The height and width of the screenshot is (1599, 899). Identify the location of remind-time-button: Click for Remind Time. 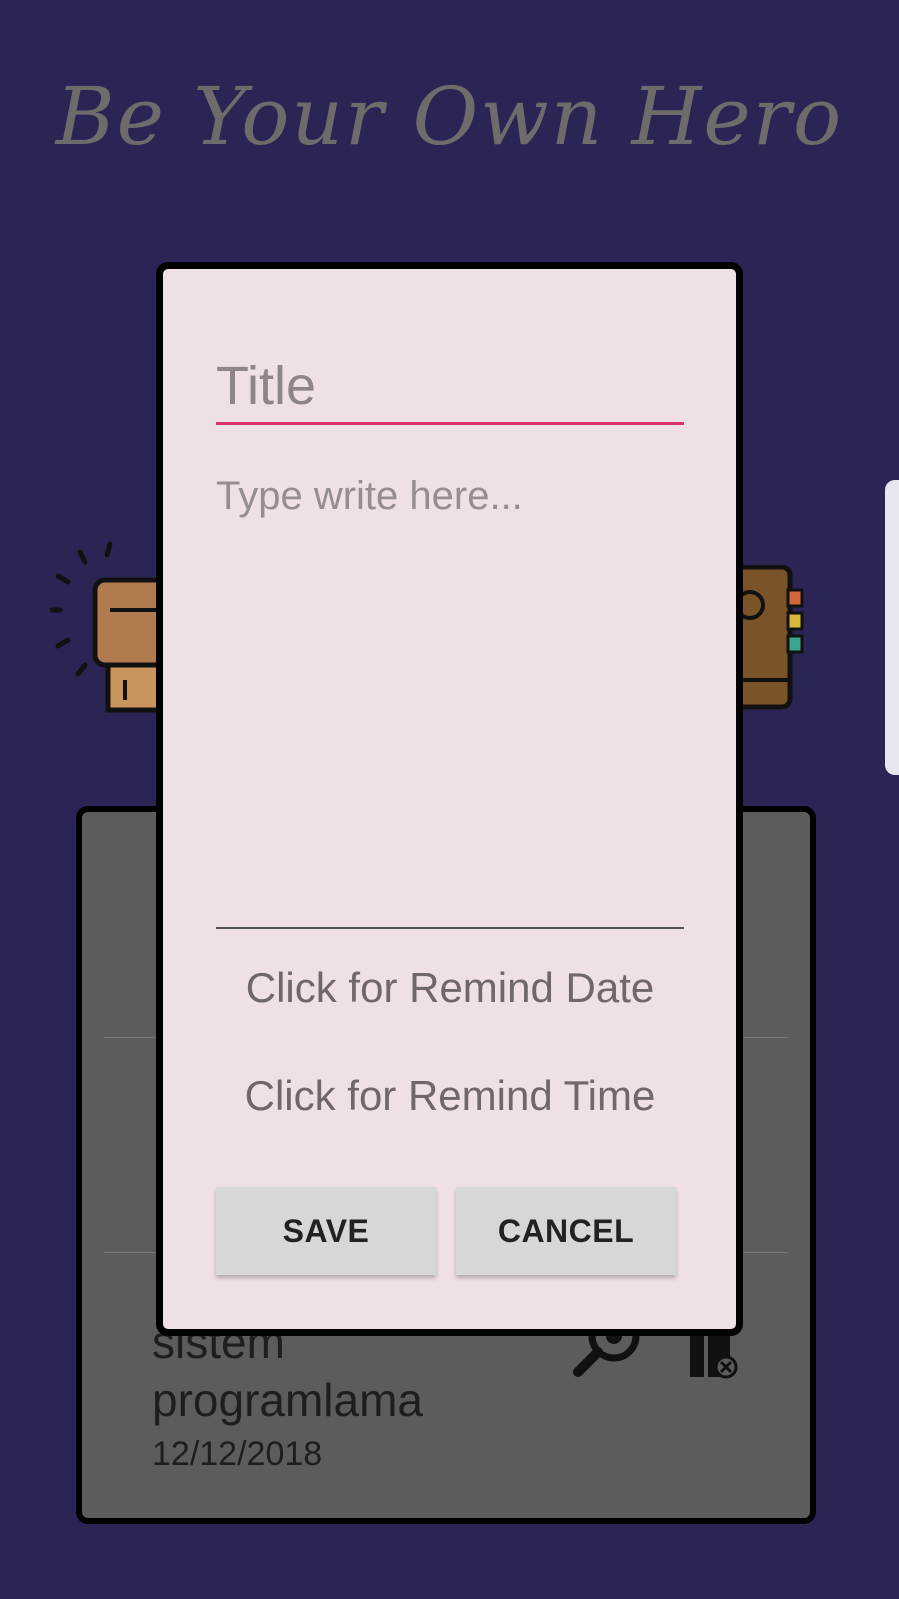
(450, 1096).